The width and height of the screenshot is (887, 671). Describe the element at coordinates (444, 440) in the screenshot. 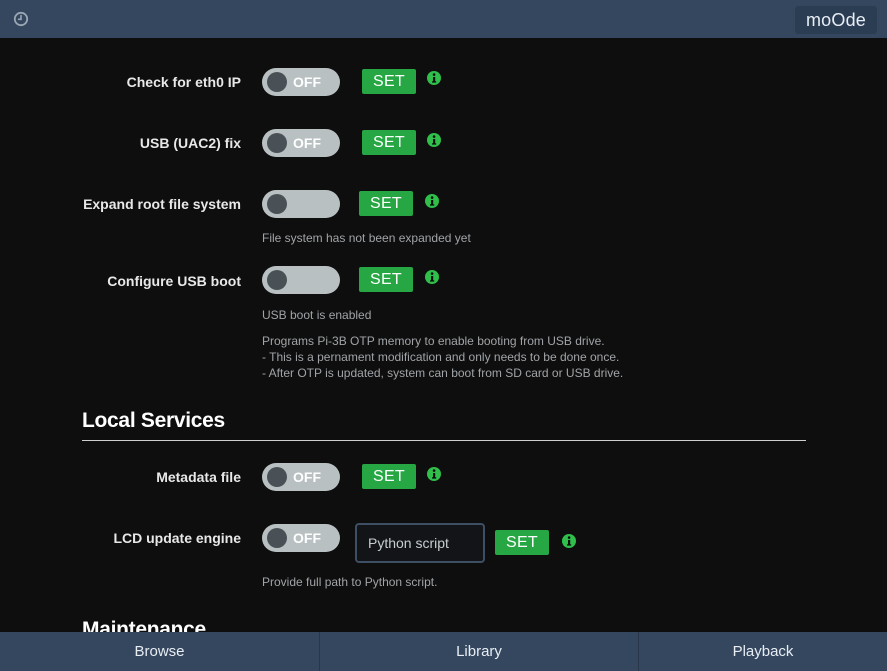

I see `section-divider` at that location.